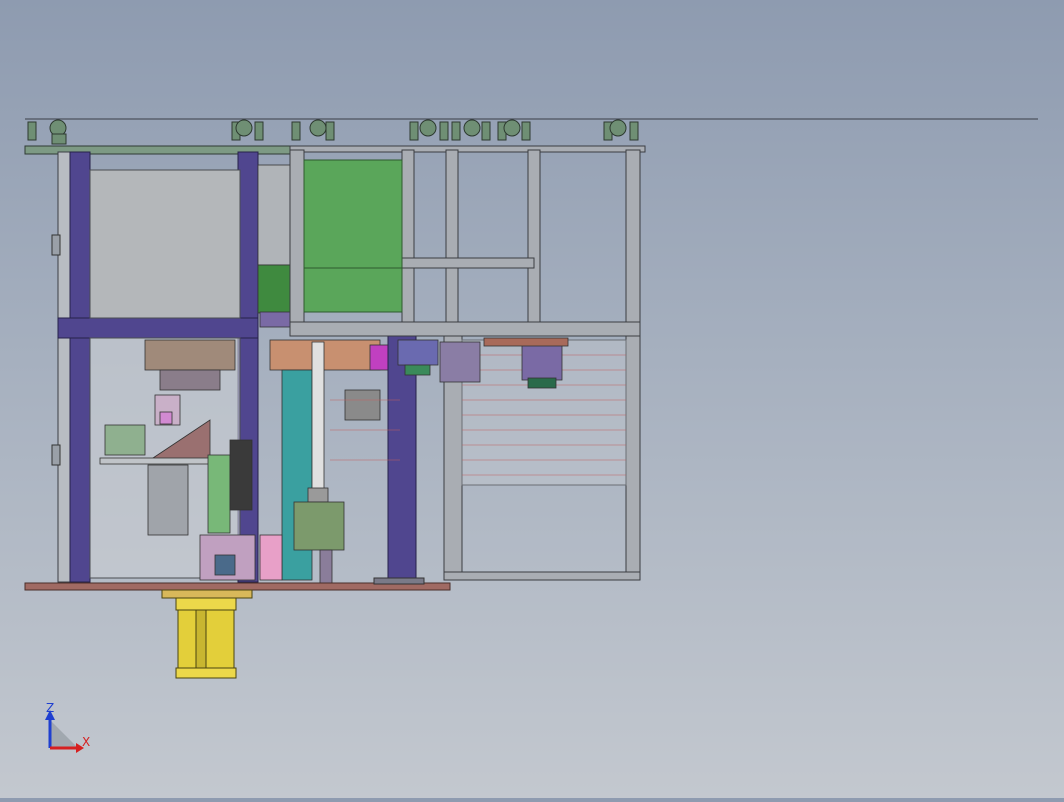 This screenshot has height=802, width=1064. What do you see at coordinates (467, 149) in the screenshot?
I see `top-rail-right` at bounding box center [467, 149].